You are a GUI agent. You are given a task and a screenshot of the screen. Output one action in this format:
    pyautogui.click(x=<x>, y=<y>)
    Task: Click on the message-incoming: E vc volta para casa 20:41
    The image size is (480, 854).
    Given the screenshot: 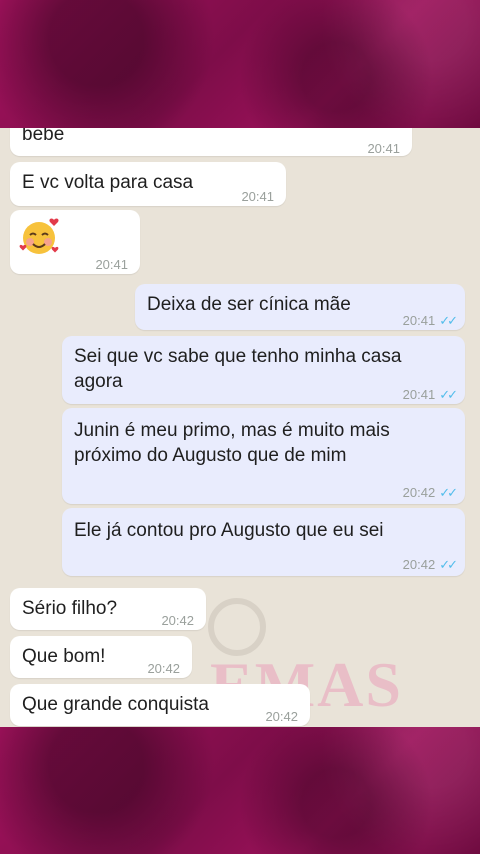 What is the action you would take?
    pyautogui.click(x=148, y=184)
    